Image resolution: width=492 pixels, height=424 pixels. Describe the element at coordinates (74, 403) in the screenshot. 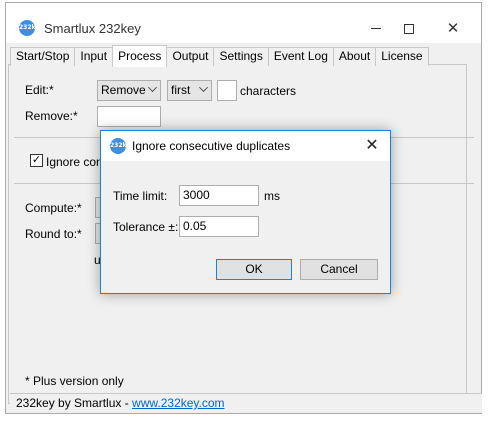

I see `status-text: 232key by Smartlux -` at that location.